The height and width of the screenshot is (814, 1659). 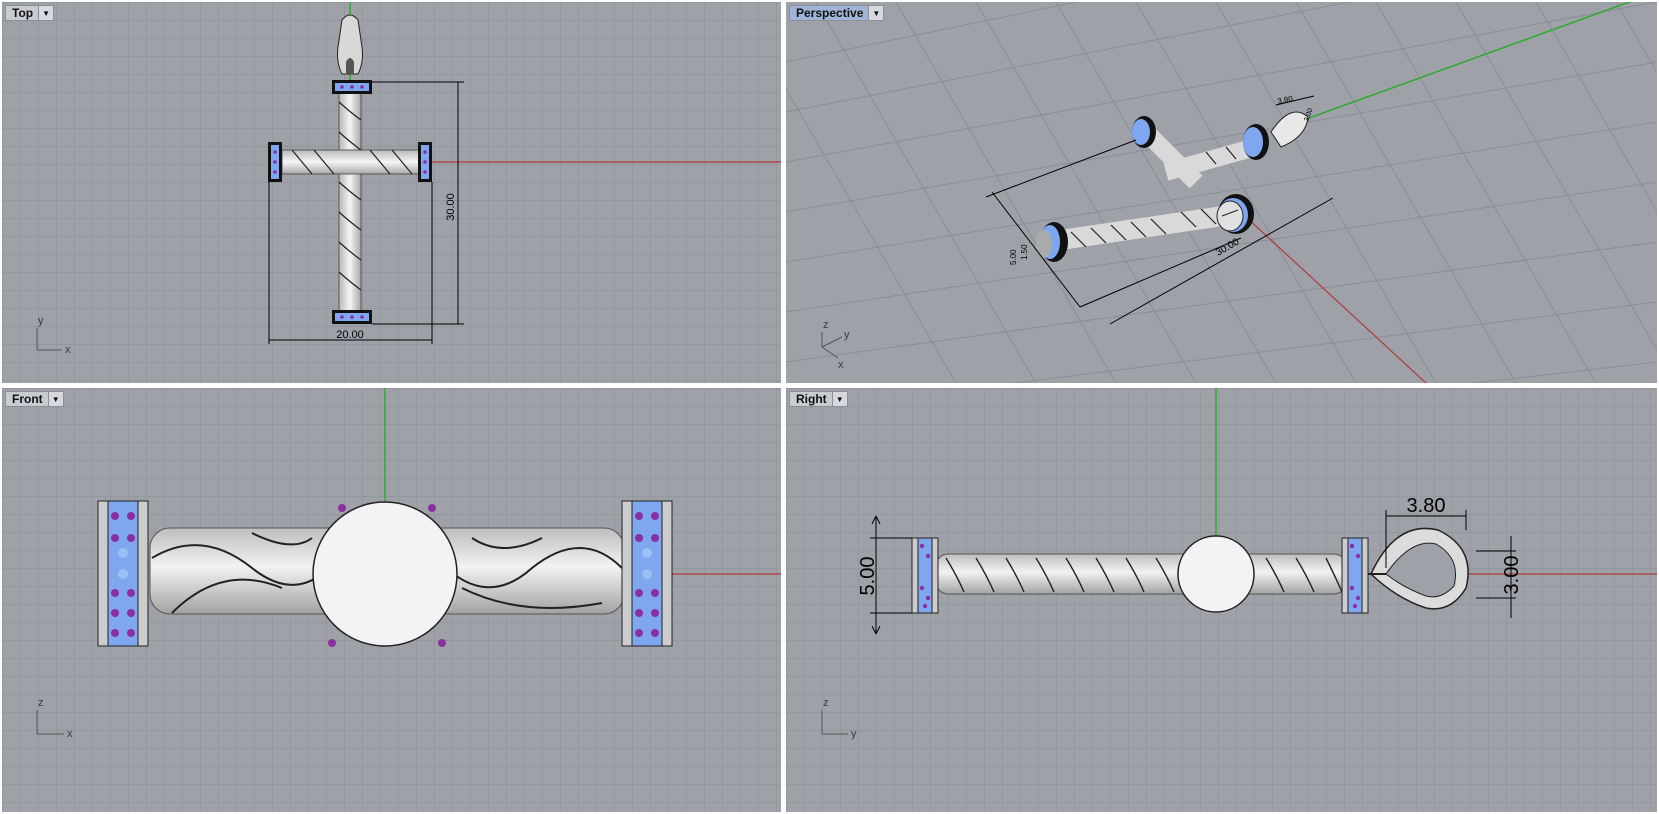 I want to click on tab-top: Top ▼, so click(x=30, y=13).